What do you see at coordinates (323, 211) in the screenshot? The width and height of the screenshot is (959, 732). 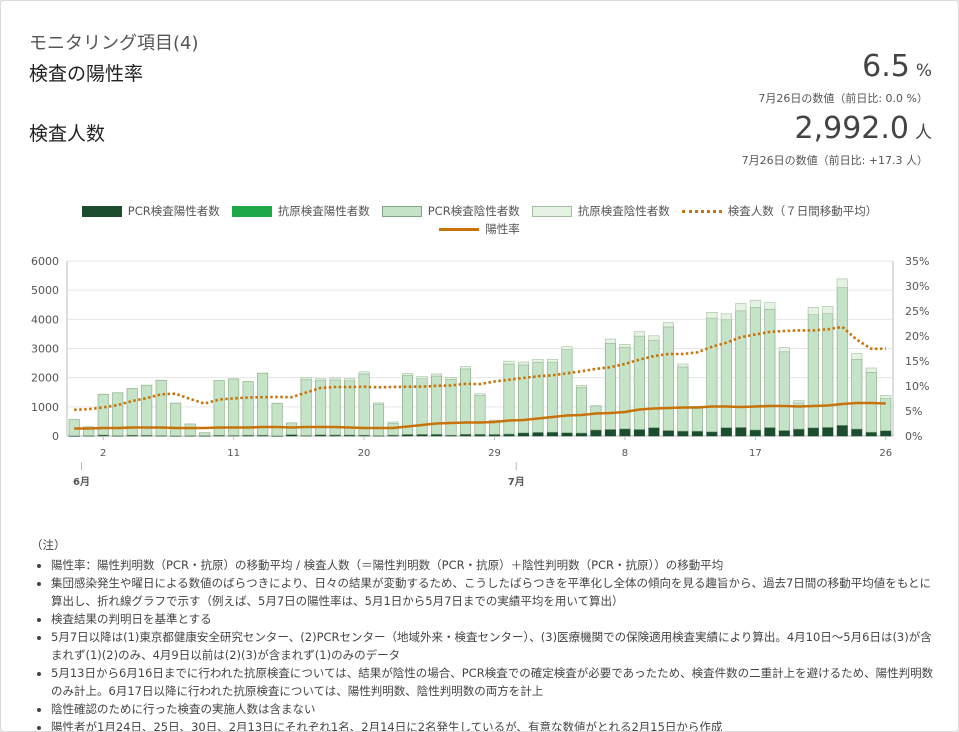 I see `legend-label: 抗原検査陽性者数` at bounding box center [323, 211].